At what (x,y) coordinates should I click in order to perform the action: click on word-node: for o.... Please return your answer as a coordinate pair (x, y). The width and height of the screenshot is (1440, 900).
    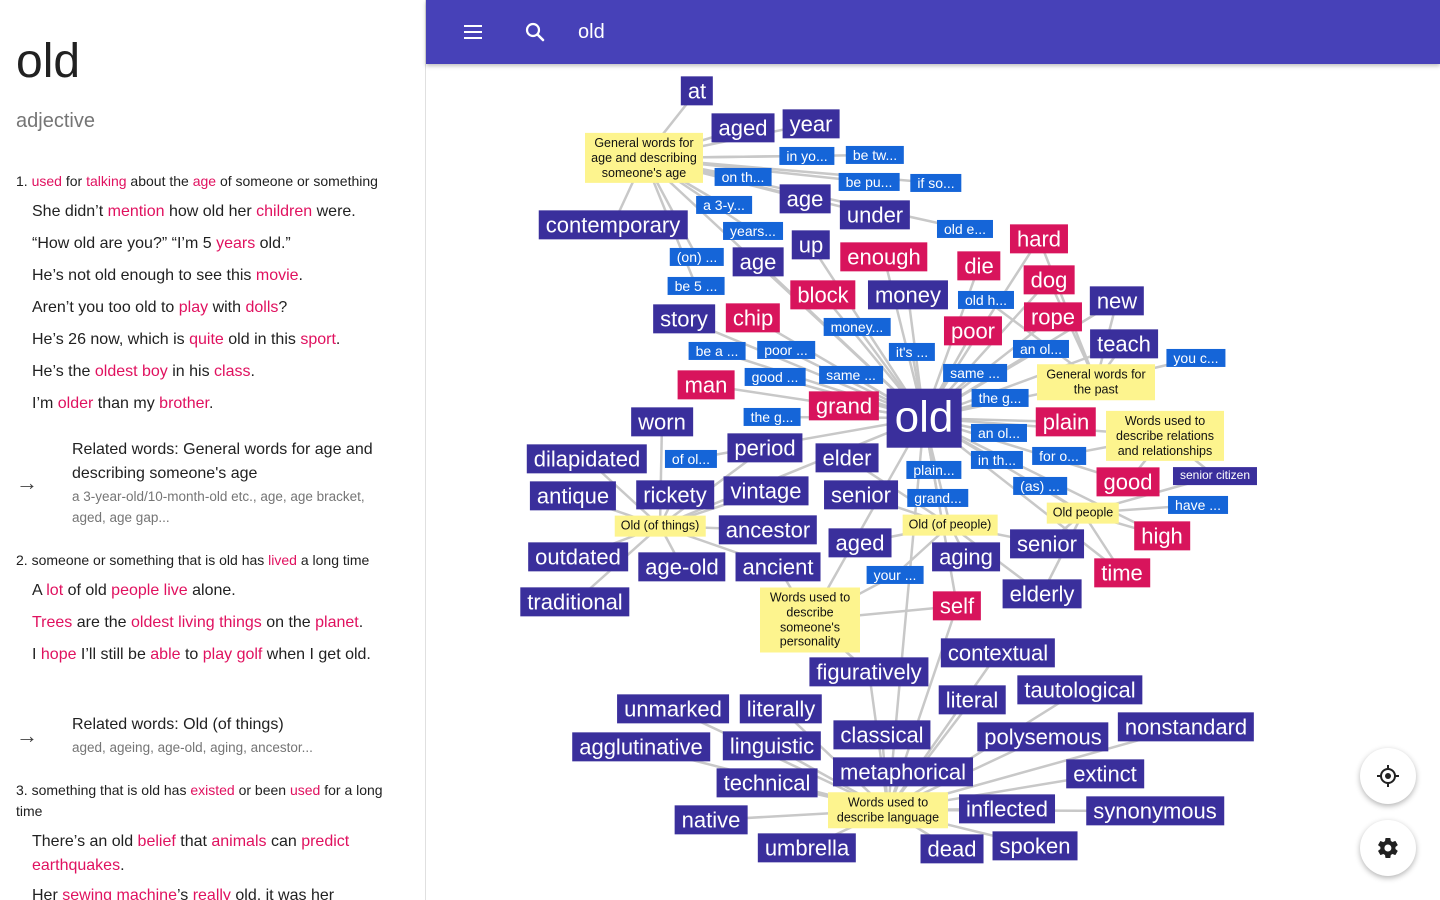
    Looking at the image, I should click on (1059, 456).